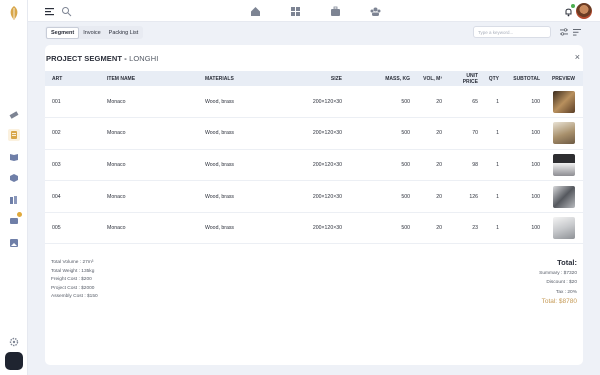 This screenshot has height=375, width=600. What do you see at coordinates (74, 165) in the screenshot?
I see `cell-art: 003` at bounding box center [74, 165].